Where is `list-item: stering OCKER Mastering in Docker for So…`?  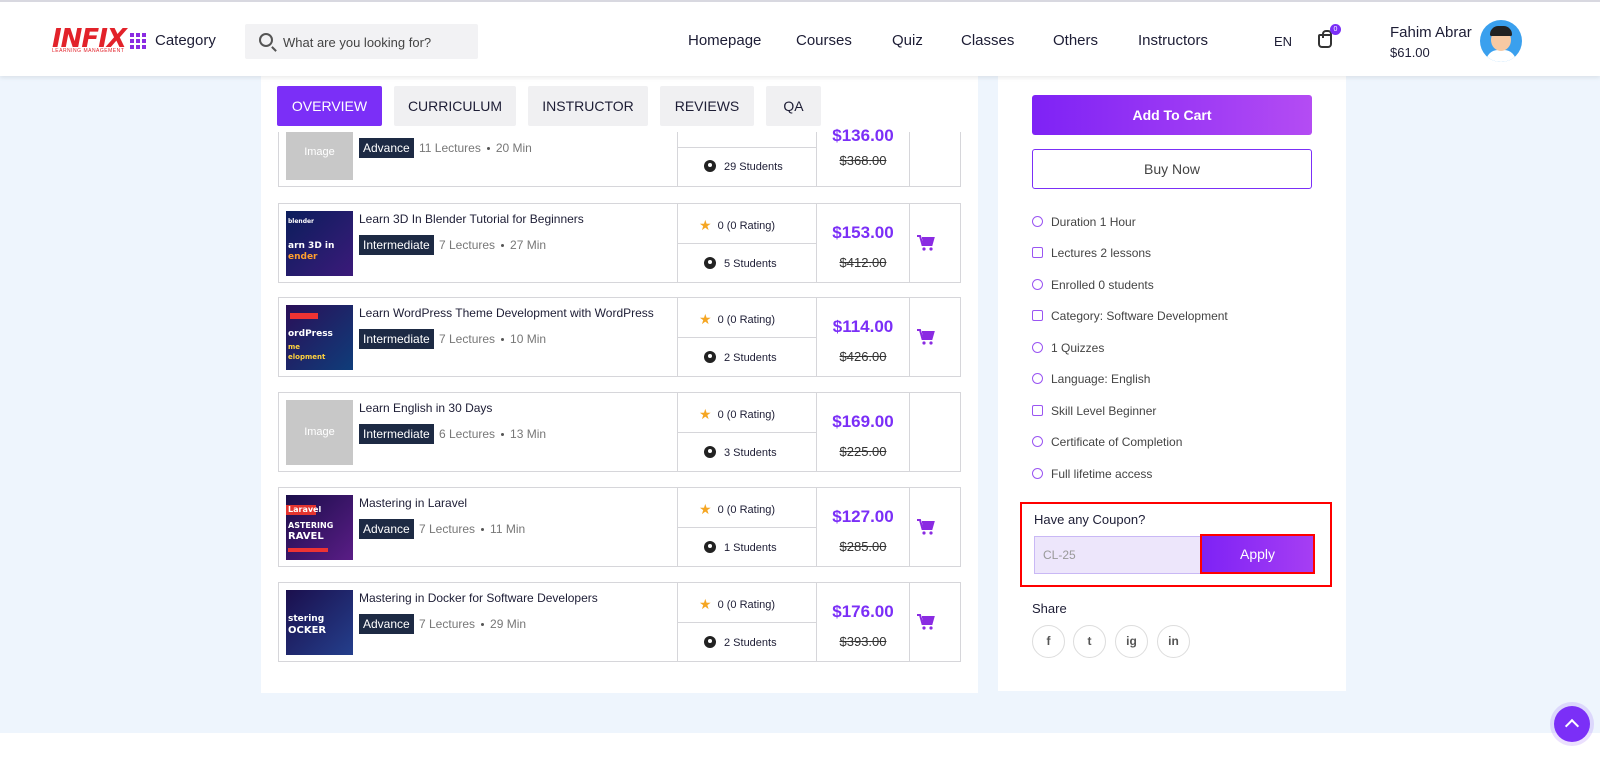
list-item: stering OCKER Mastering in Docker for So… is located at coordinates (619, 622).